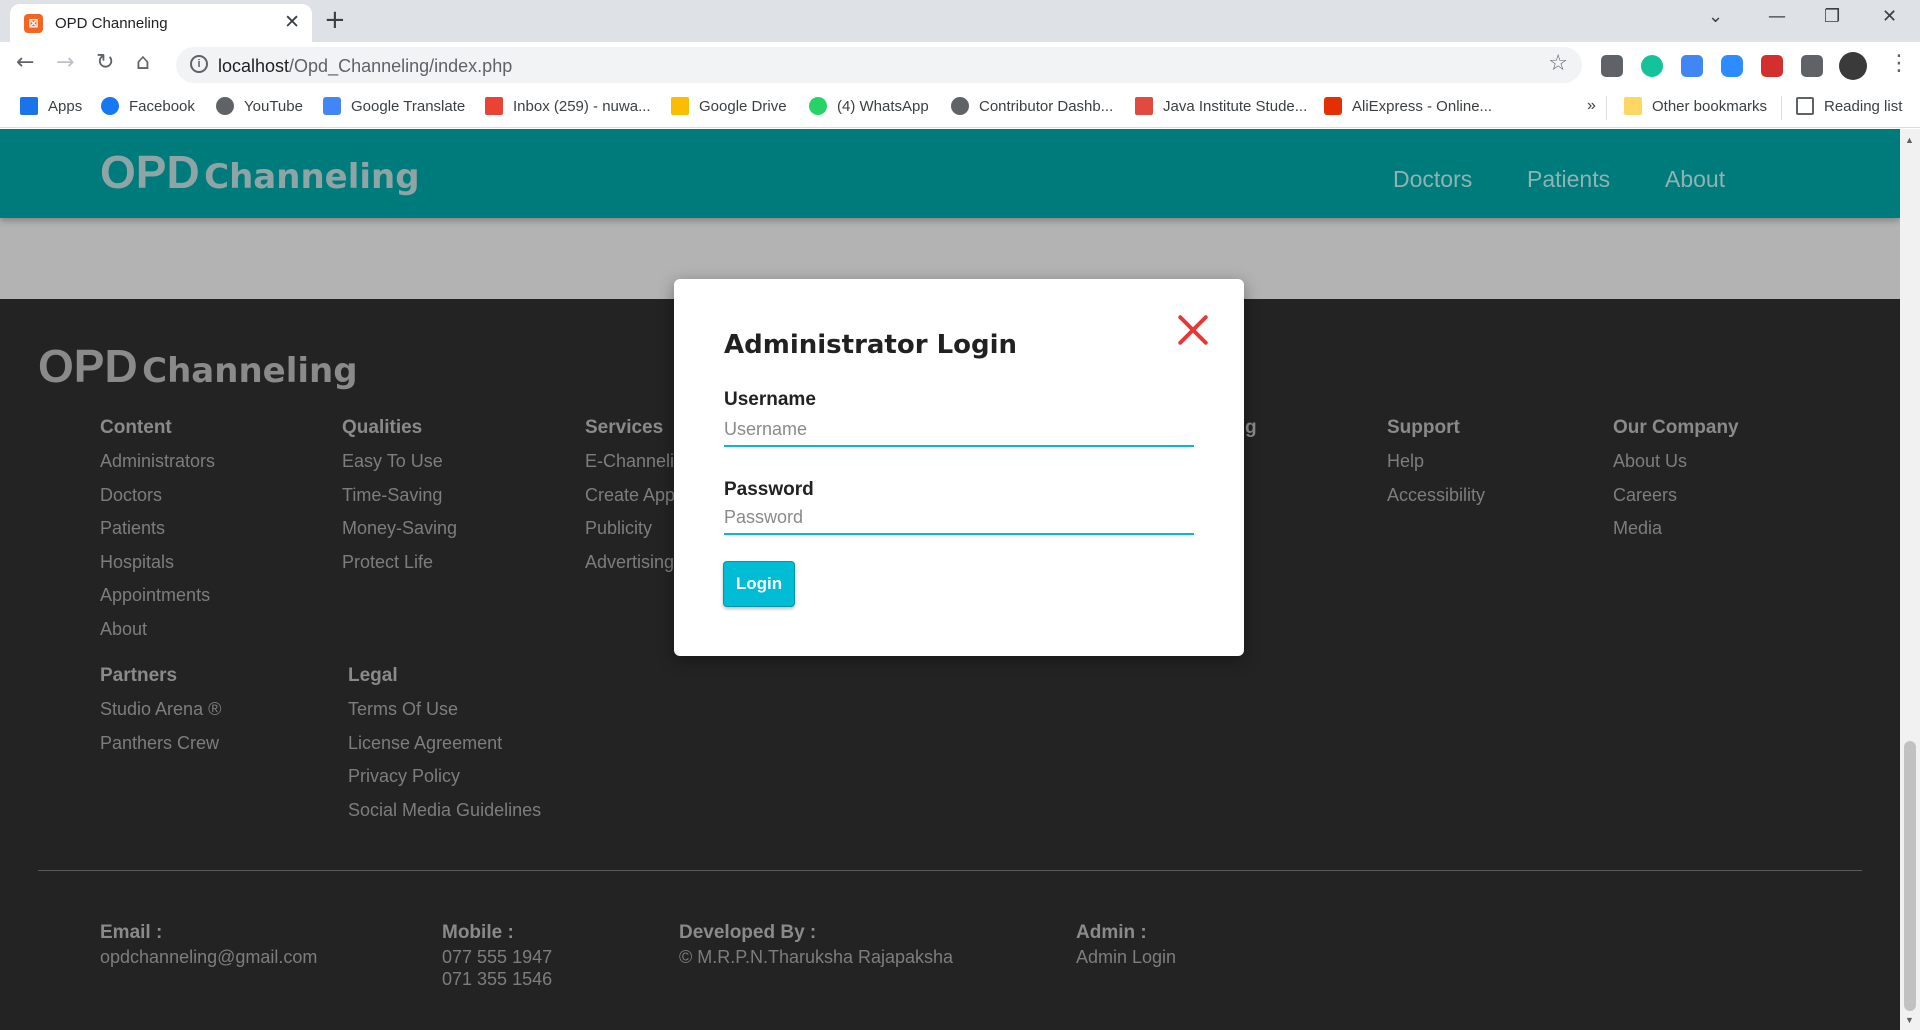 The height and width of the screenshot is (1030, 1920). What do you see at coordinates (1832, 16) in the screenshot?
I see `restore-icon: ❐` at bounding box center [1832, 16].